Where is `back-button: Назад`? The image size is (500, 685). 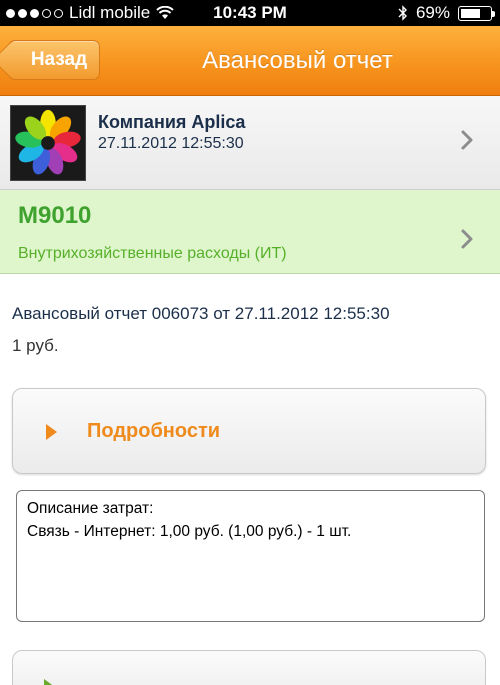 back-button: Назад is located at coordinates (50, 60).